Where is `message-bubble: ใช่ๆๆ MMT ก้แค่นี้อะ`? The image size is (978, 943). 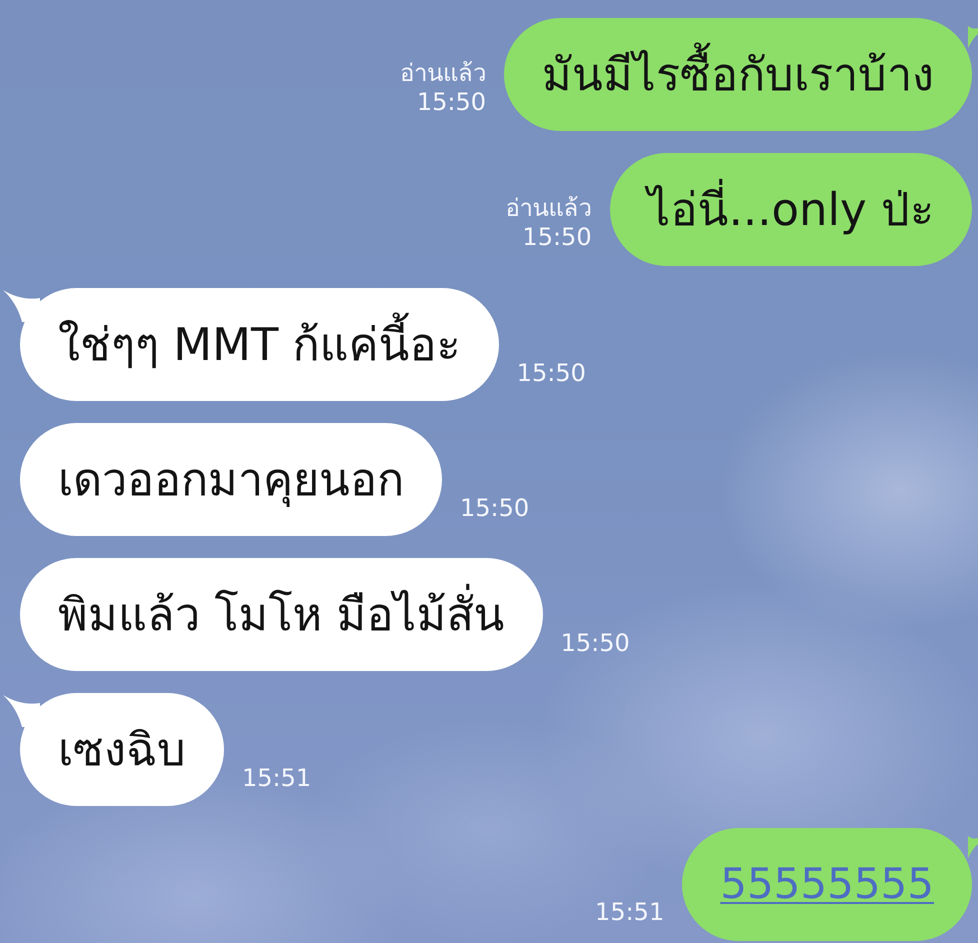 message-bubble: ใช่ๆๆ MMT ก้แค่นี้อะ is located at coordinates (259, 344).